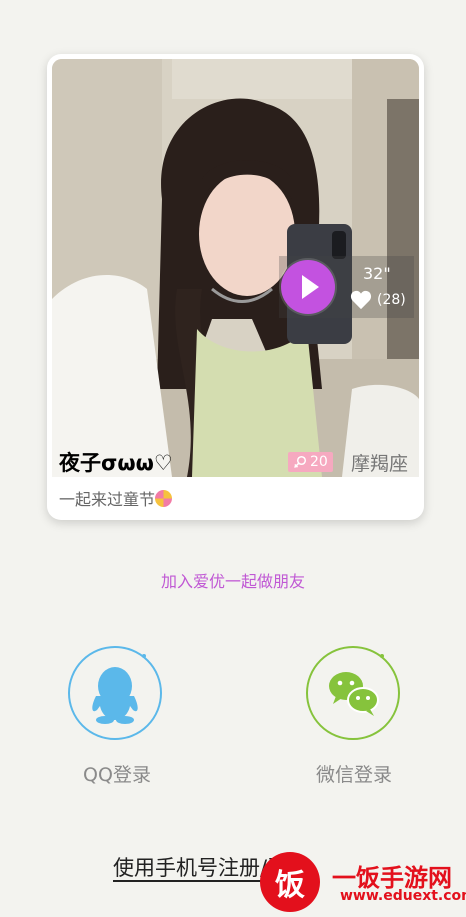 This screenshot has height=917, width=466. Describe the element at coordinates (391, 300) in the screenshot. I see `likes-count: (28)` at that location.